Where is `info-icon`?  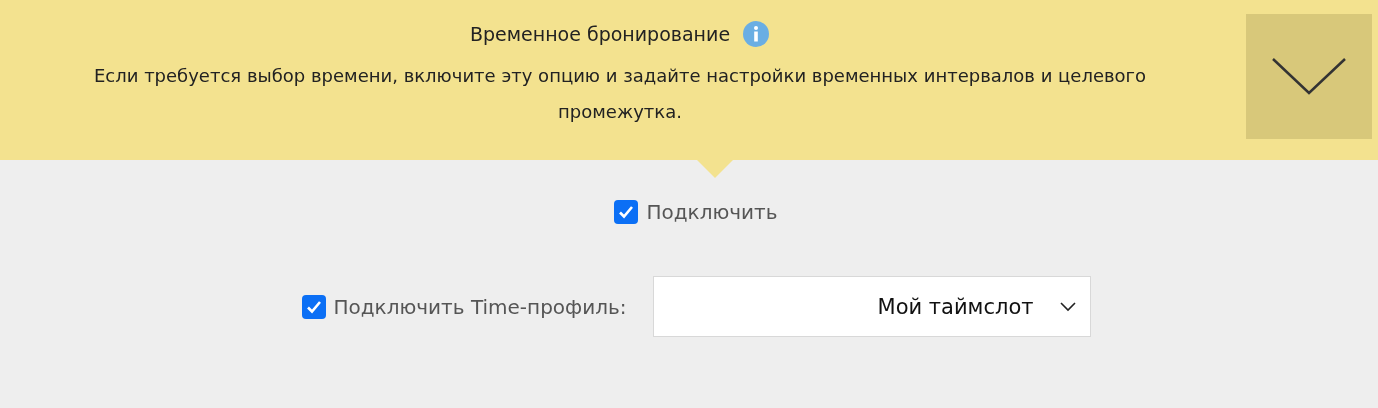 info-icon is located at coordinates (756, 34).